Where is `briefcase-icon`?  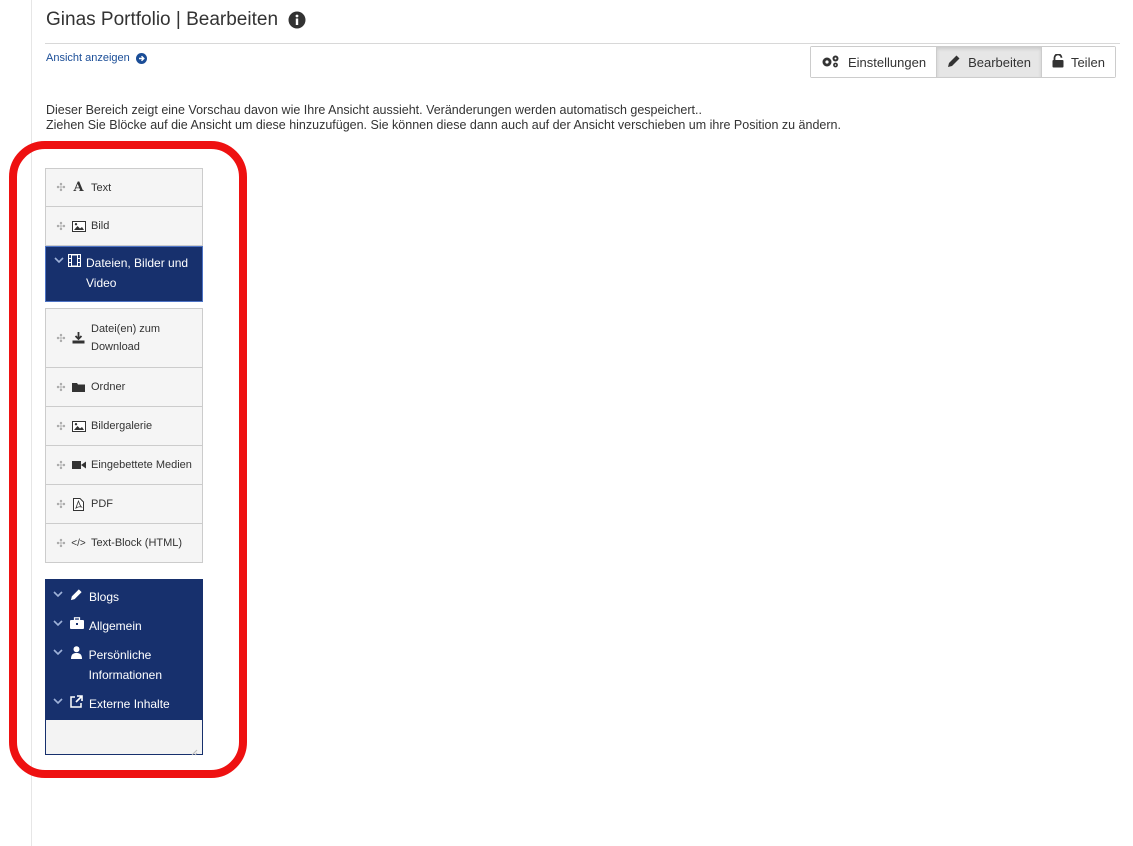
briefcase-icon is located at coordinates (76, 623).